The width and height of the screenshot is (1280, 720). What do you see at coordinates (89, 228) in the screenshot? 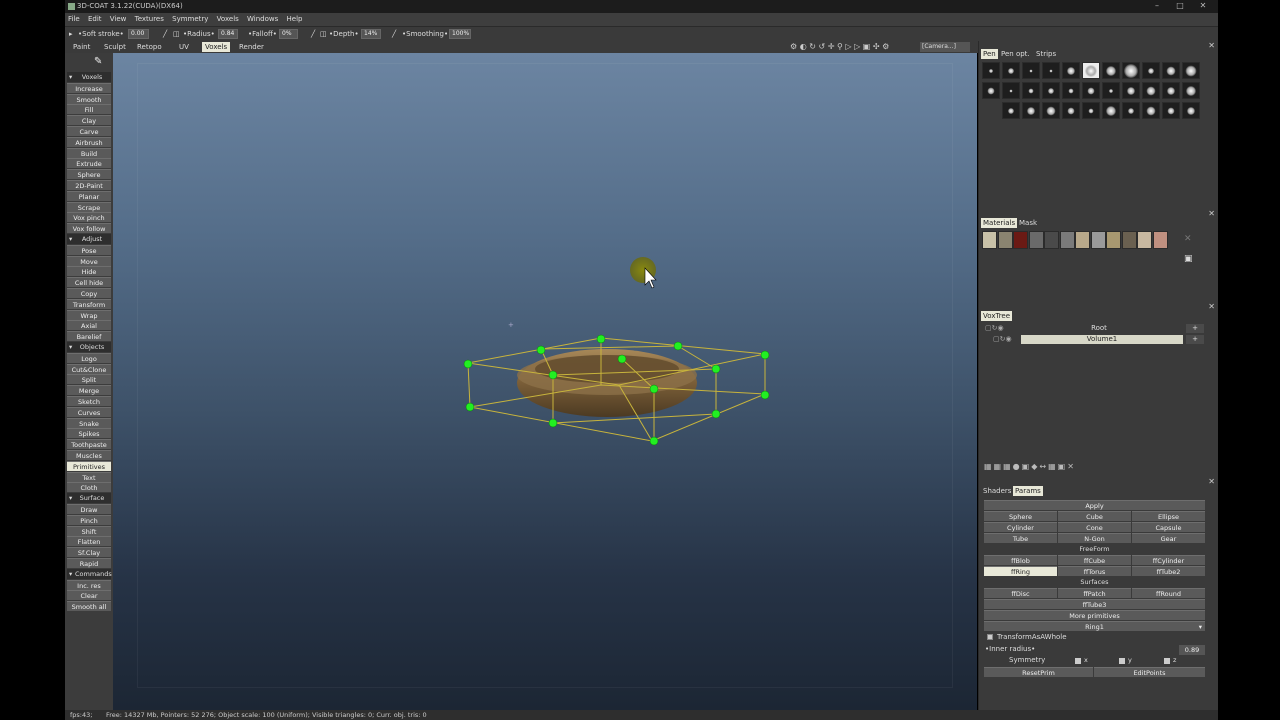
I see `tool-vox-follow-button: Vox follow` at bounding box center [89, 228].